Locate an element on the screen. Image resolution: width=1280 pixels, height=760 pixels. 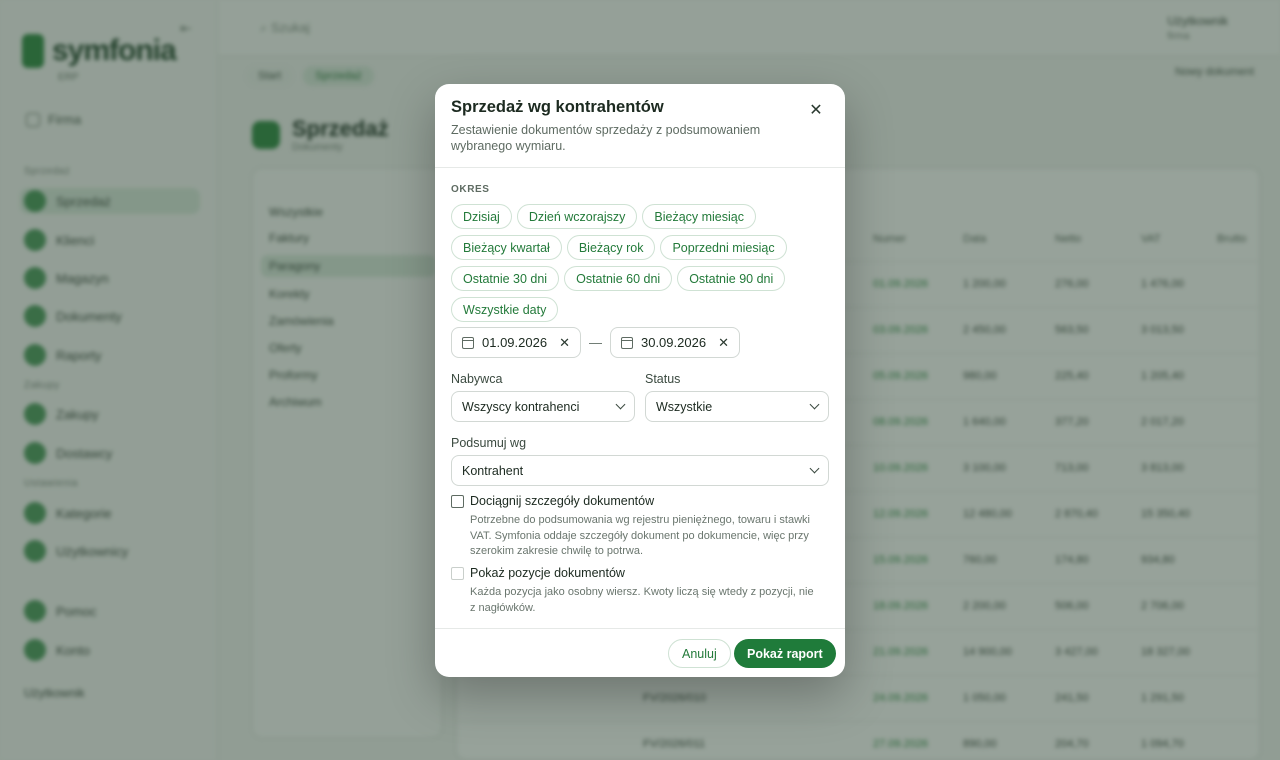
period-chip-today: Dzisiaj is located at coordinates (481, 216).